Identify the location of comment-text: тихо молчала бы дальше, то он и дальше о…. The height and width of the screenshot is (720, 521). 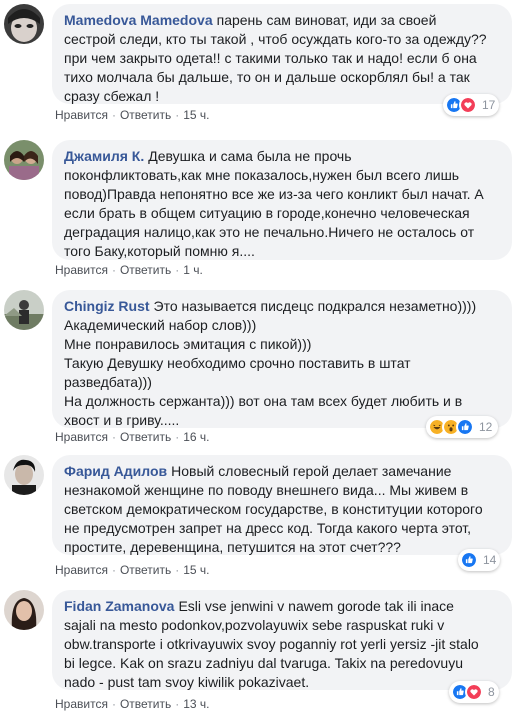
(267, 77).